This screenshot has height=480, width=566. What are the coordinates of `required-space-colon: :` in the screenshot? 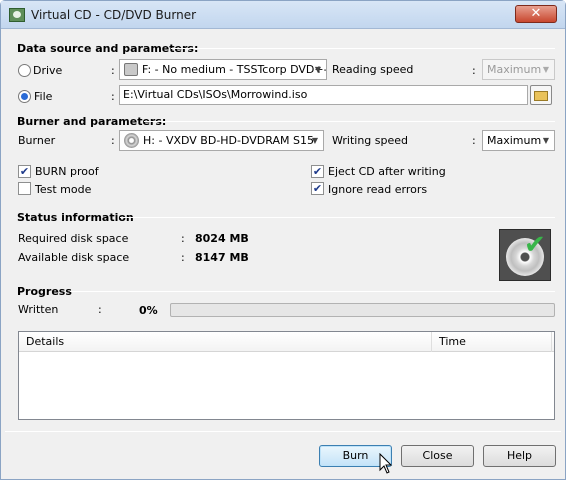 It's located at (183, 238).